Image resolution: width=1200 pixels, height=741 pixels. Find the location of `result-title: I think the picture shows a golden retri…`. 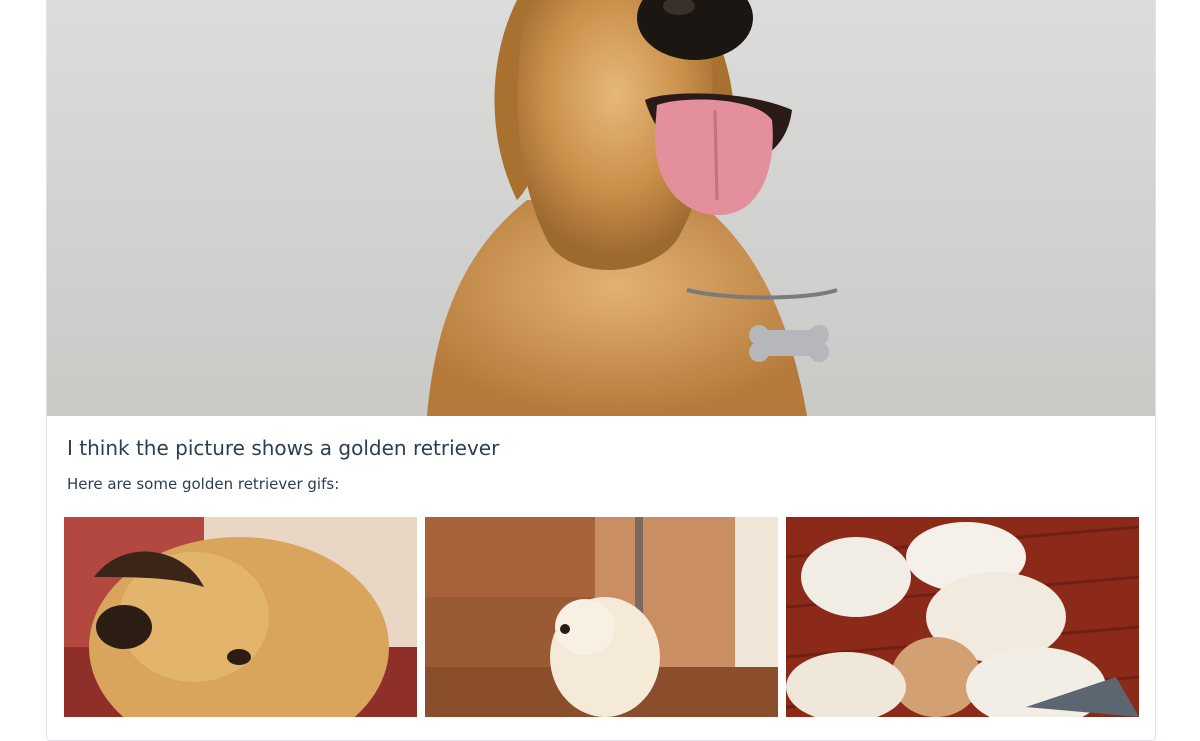

result-title: I think the picture shows a golden retri… is located at coordinates (283, 448).